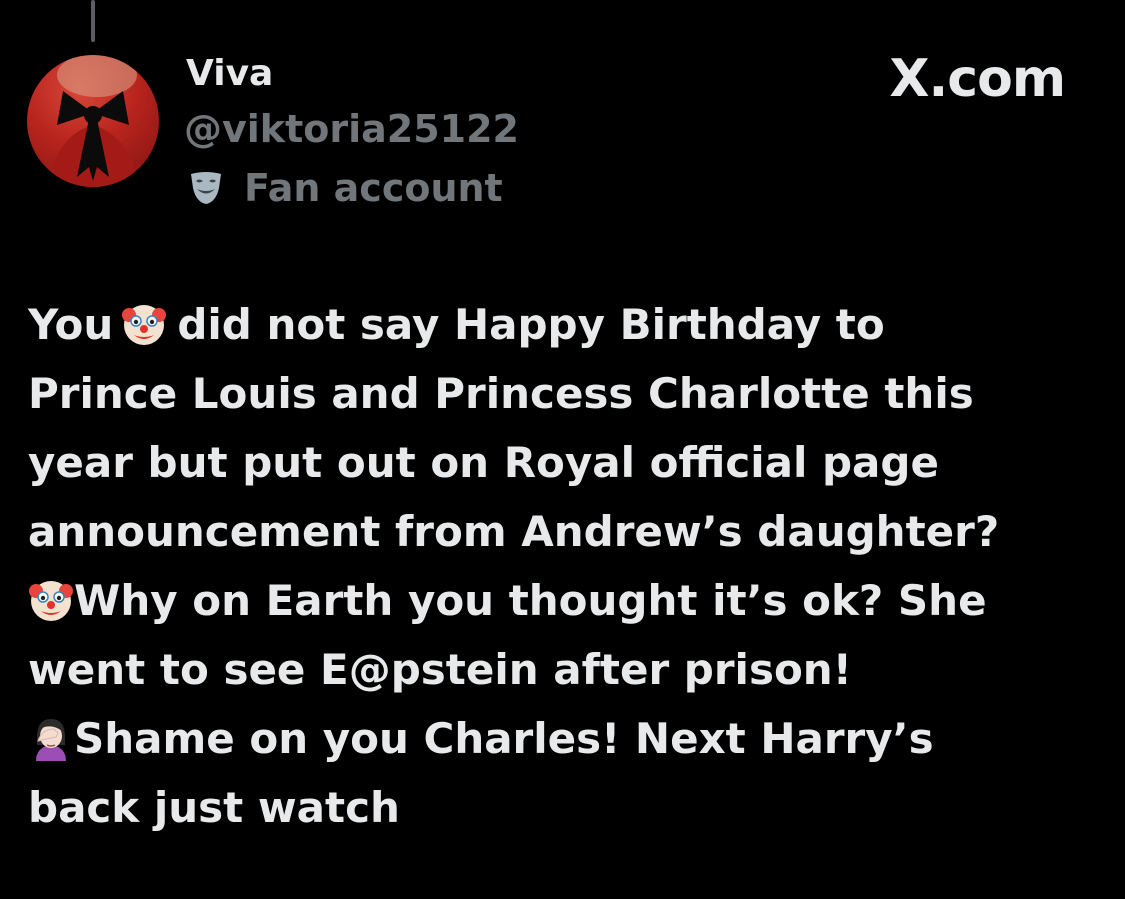  I want to click on tweet-text-segment: Shame on you Charles! Next Harry’s, so click(504, 738).